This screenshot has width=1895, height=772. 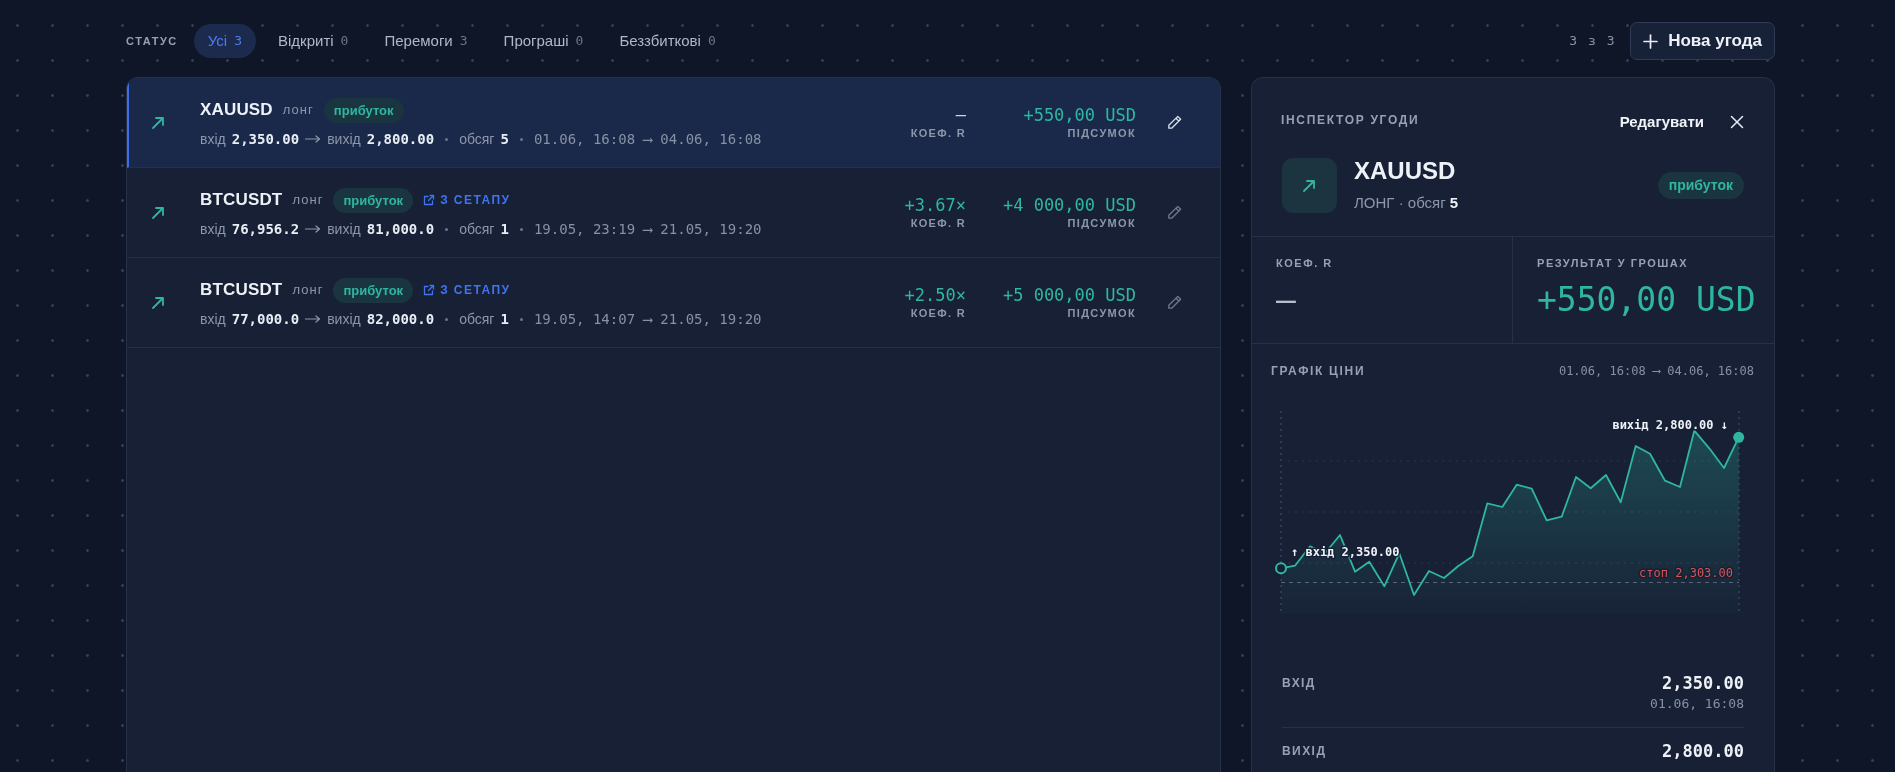 What do you see at coordinates (1079, 114) in the screenshot?
I see `result-value: +550,00 USD` at bounding box center [1079, 114].